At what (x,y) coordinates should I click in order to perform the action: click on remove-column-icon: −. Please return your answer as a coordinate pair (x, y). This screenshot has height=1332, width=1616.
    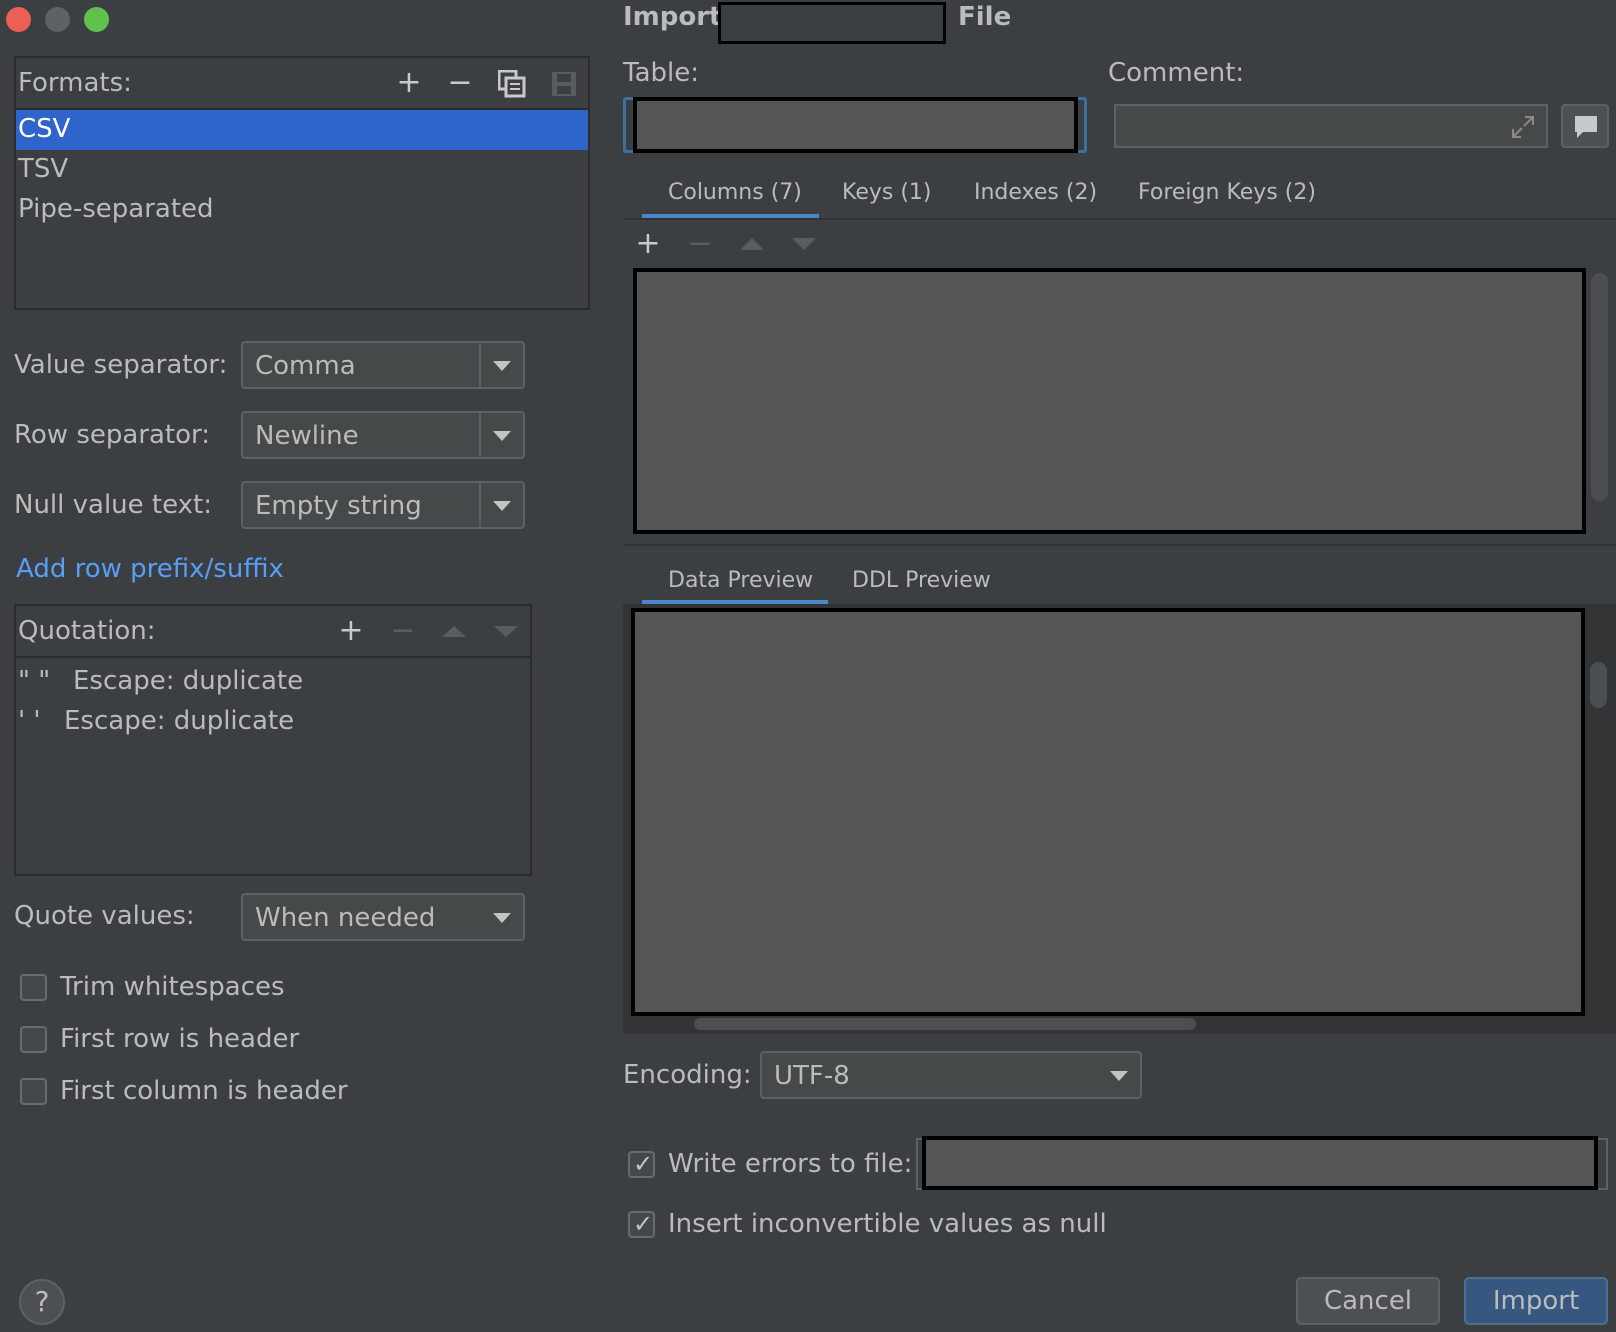
    Looking at the image, I should click on (700, 244).